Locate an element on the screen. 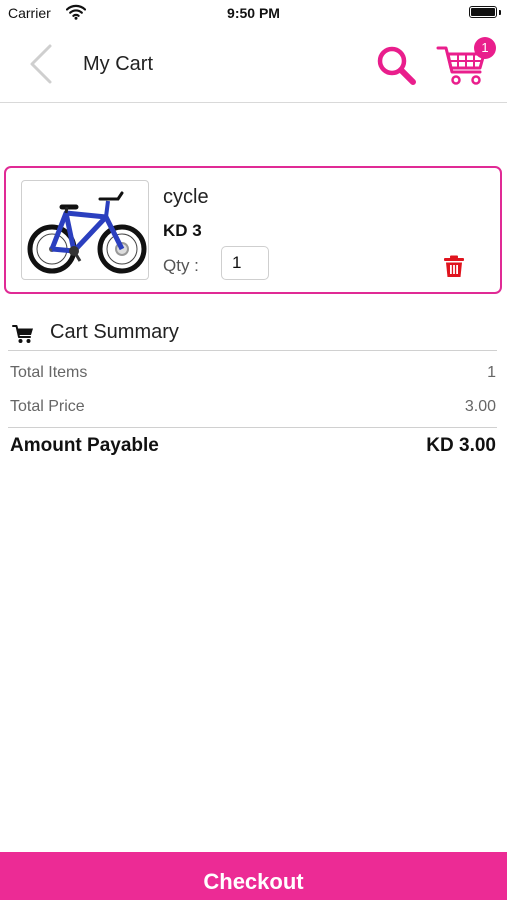 The width and height of the screenshot is (507, 911). status-bar: Carrier 9:50 PM is located at coordinates (253, 14).